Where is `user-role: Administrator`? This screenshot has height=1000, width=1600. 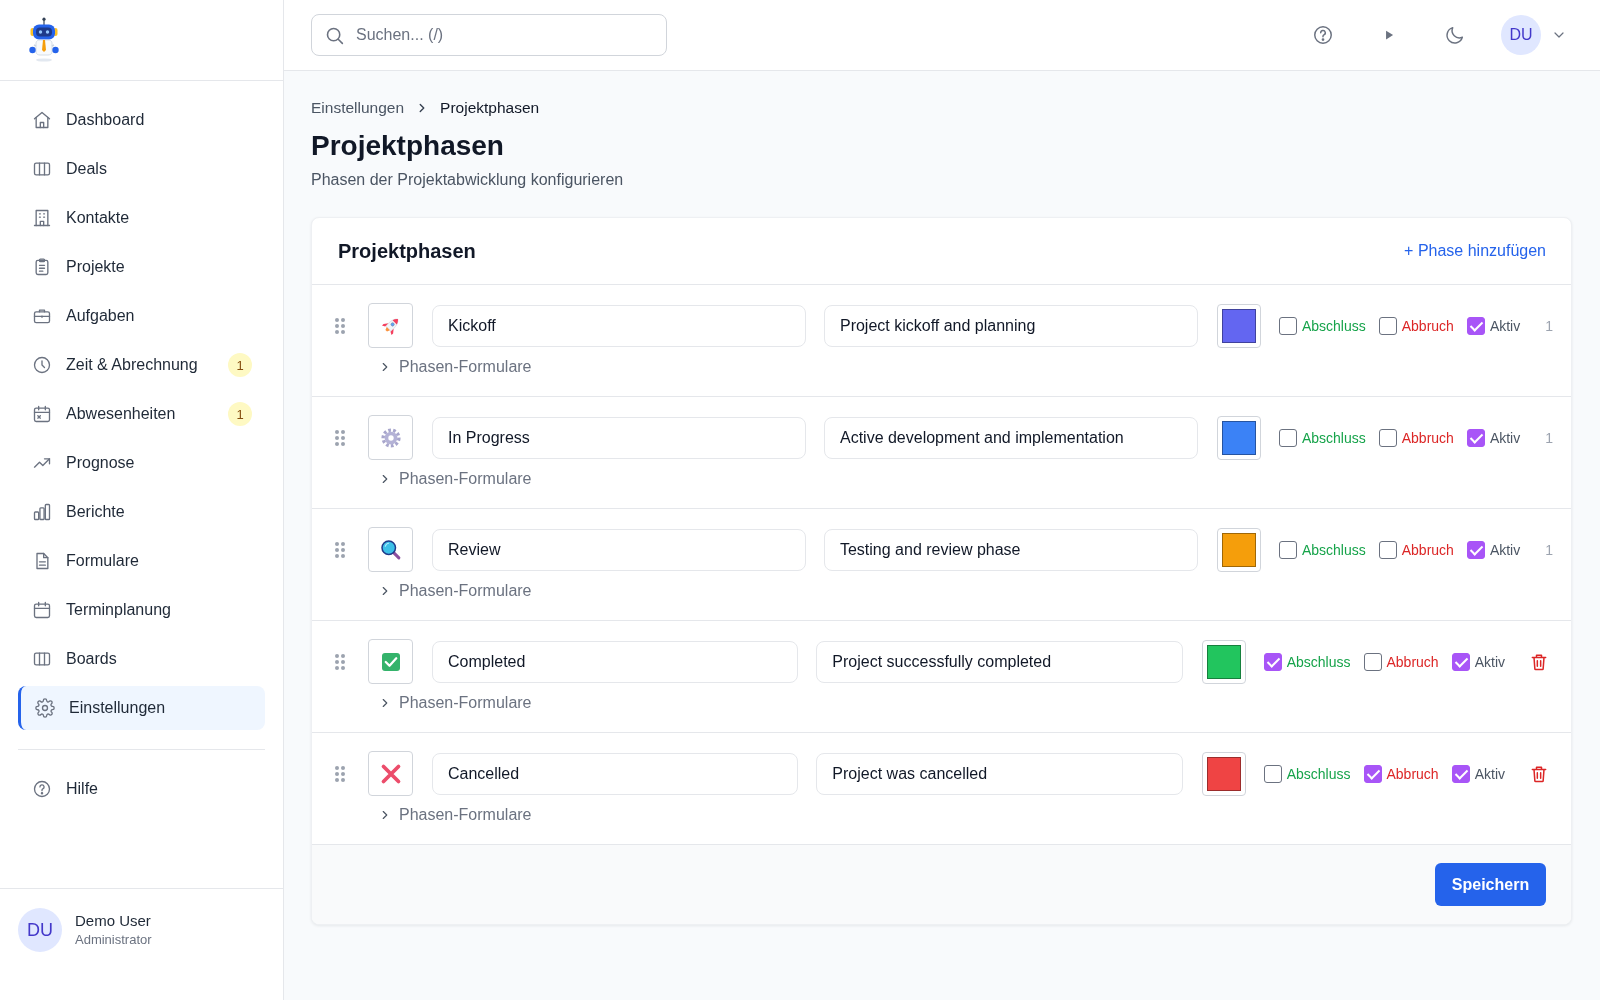
user-role: Administrator is located at coordinates (113, 940).